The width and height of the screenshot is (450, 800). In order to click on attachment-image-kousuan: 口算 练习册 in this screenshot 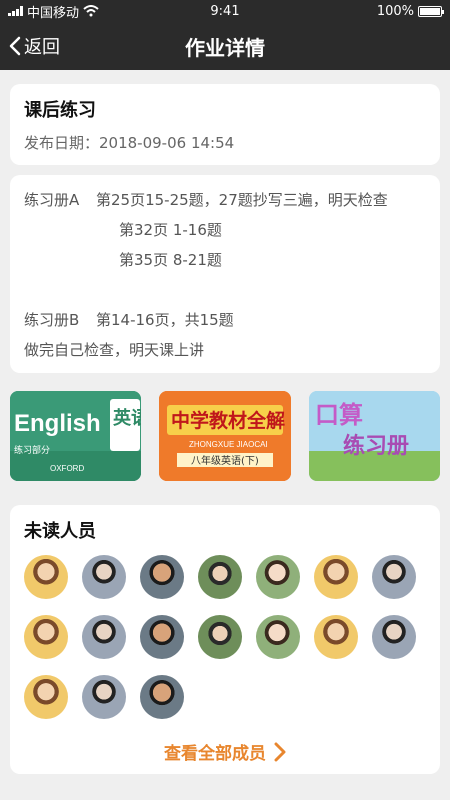, I will do `click(374, 436)`.